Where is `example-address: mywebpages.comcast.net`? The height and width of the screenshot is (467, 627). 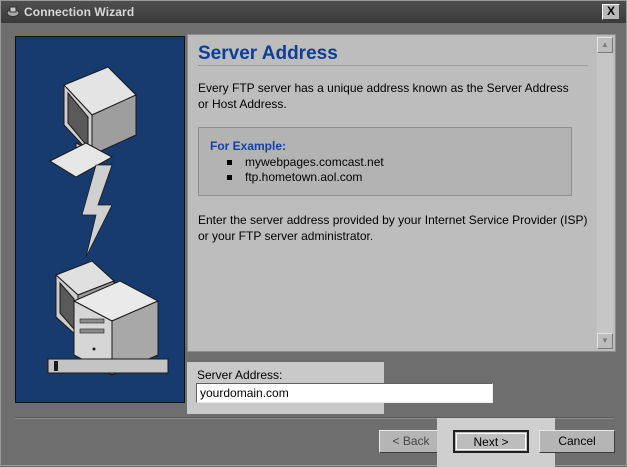
example-address: mywebpages.comcast.net is located at coordinates (314, 162).